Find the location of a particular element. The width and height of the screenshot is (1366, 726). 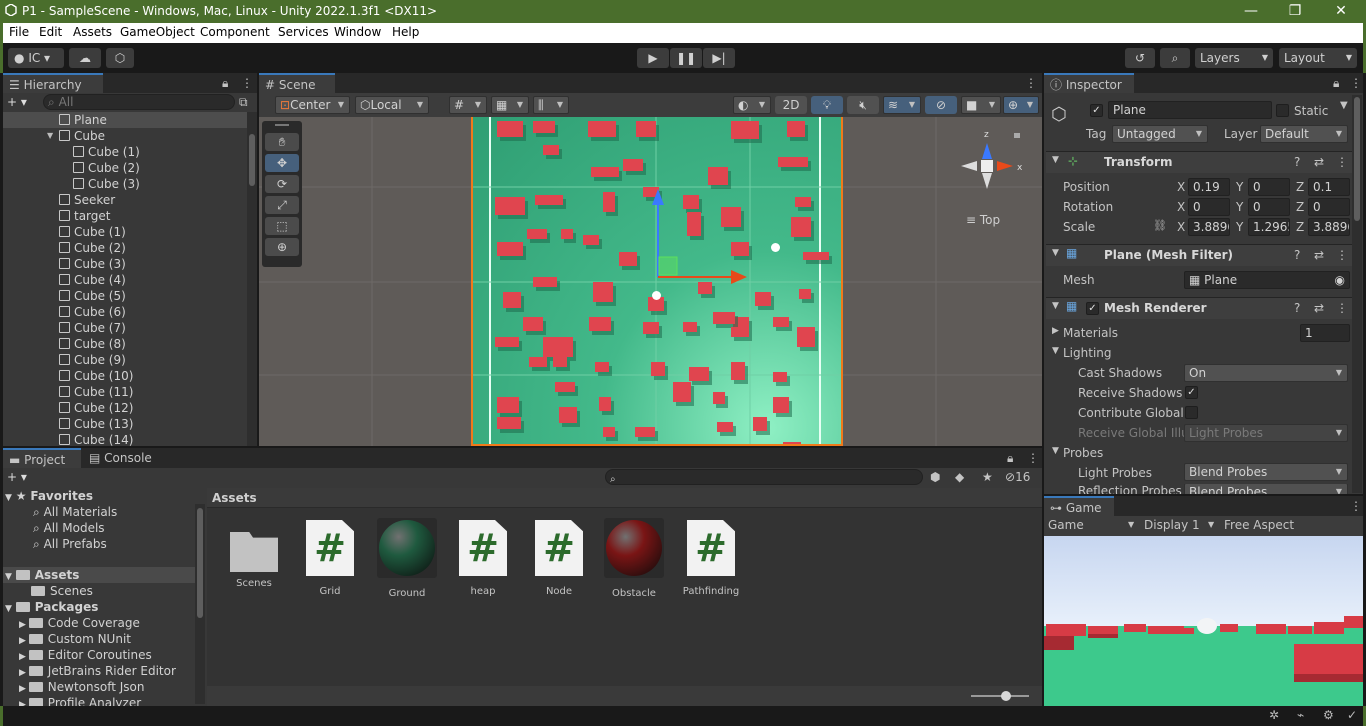

inspector-scrollbar is located at coordinates (1357, 294).